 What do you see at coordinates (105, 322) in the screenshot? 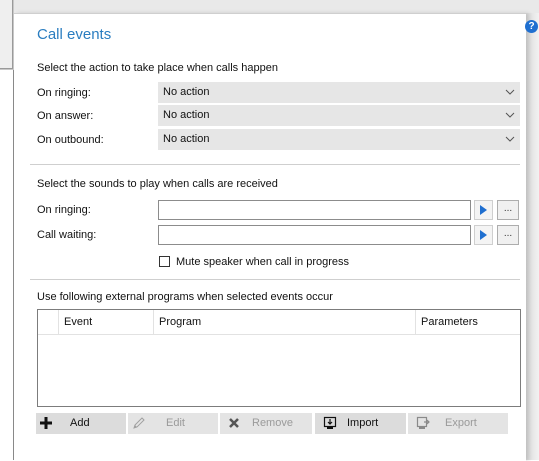
I see `column-header-event: Event` at bounding box center [105, 322].